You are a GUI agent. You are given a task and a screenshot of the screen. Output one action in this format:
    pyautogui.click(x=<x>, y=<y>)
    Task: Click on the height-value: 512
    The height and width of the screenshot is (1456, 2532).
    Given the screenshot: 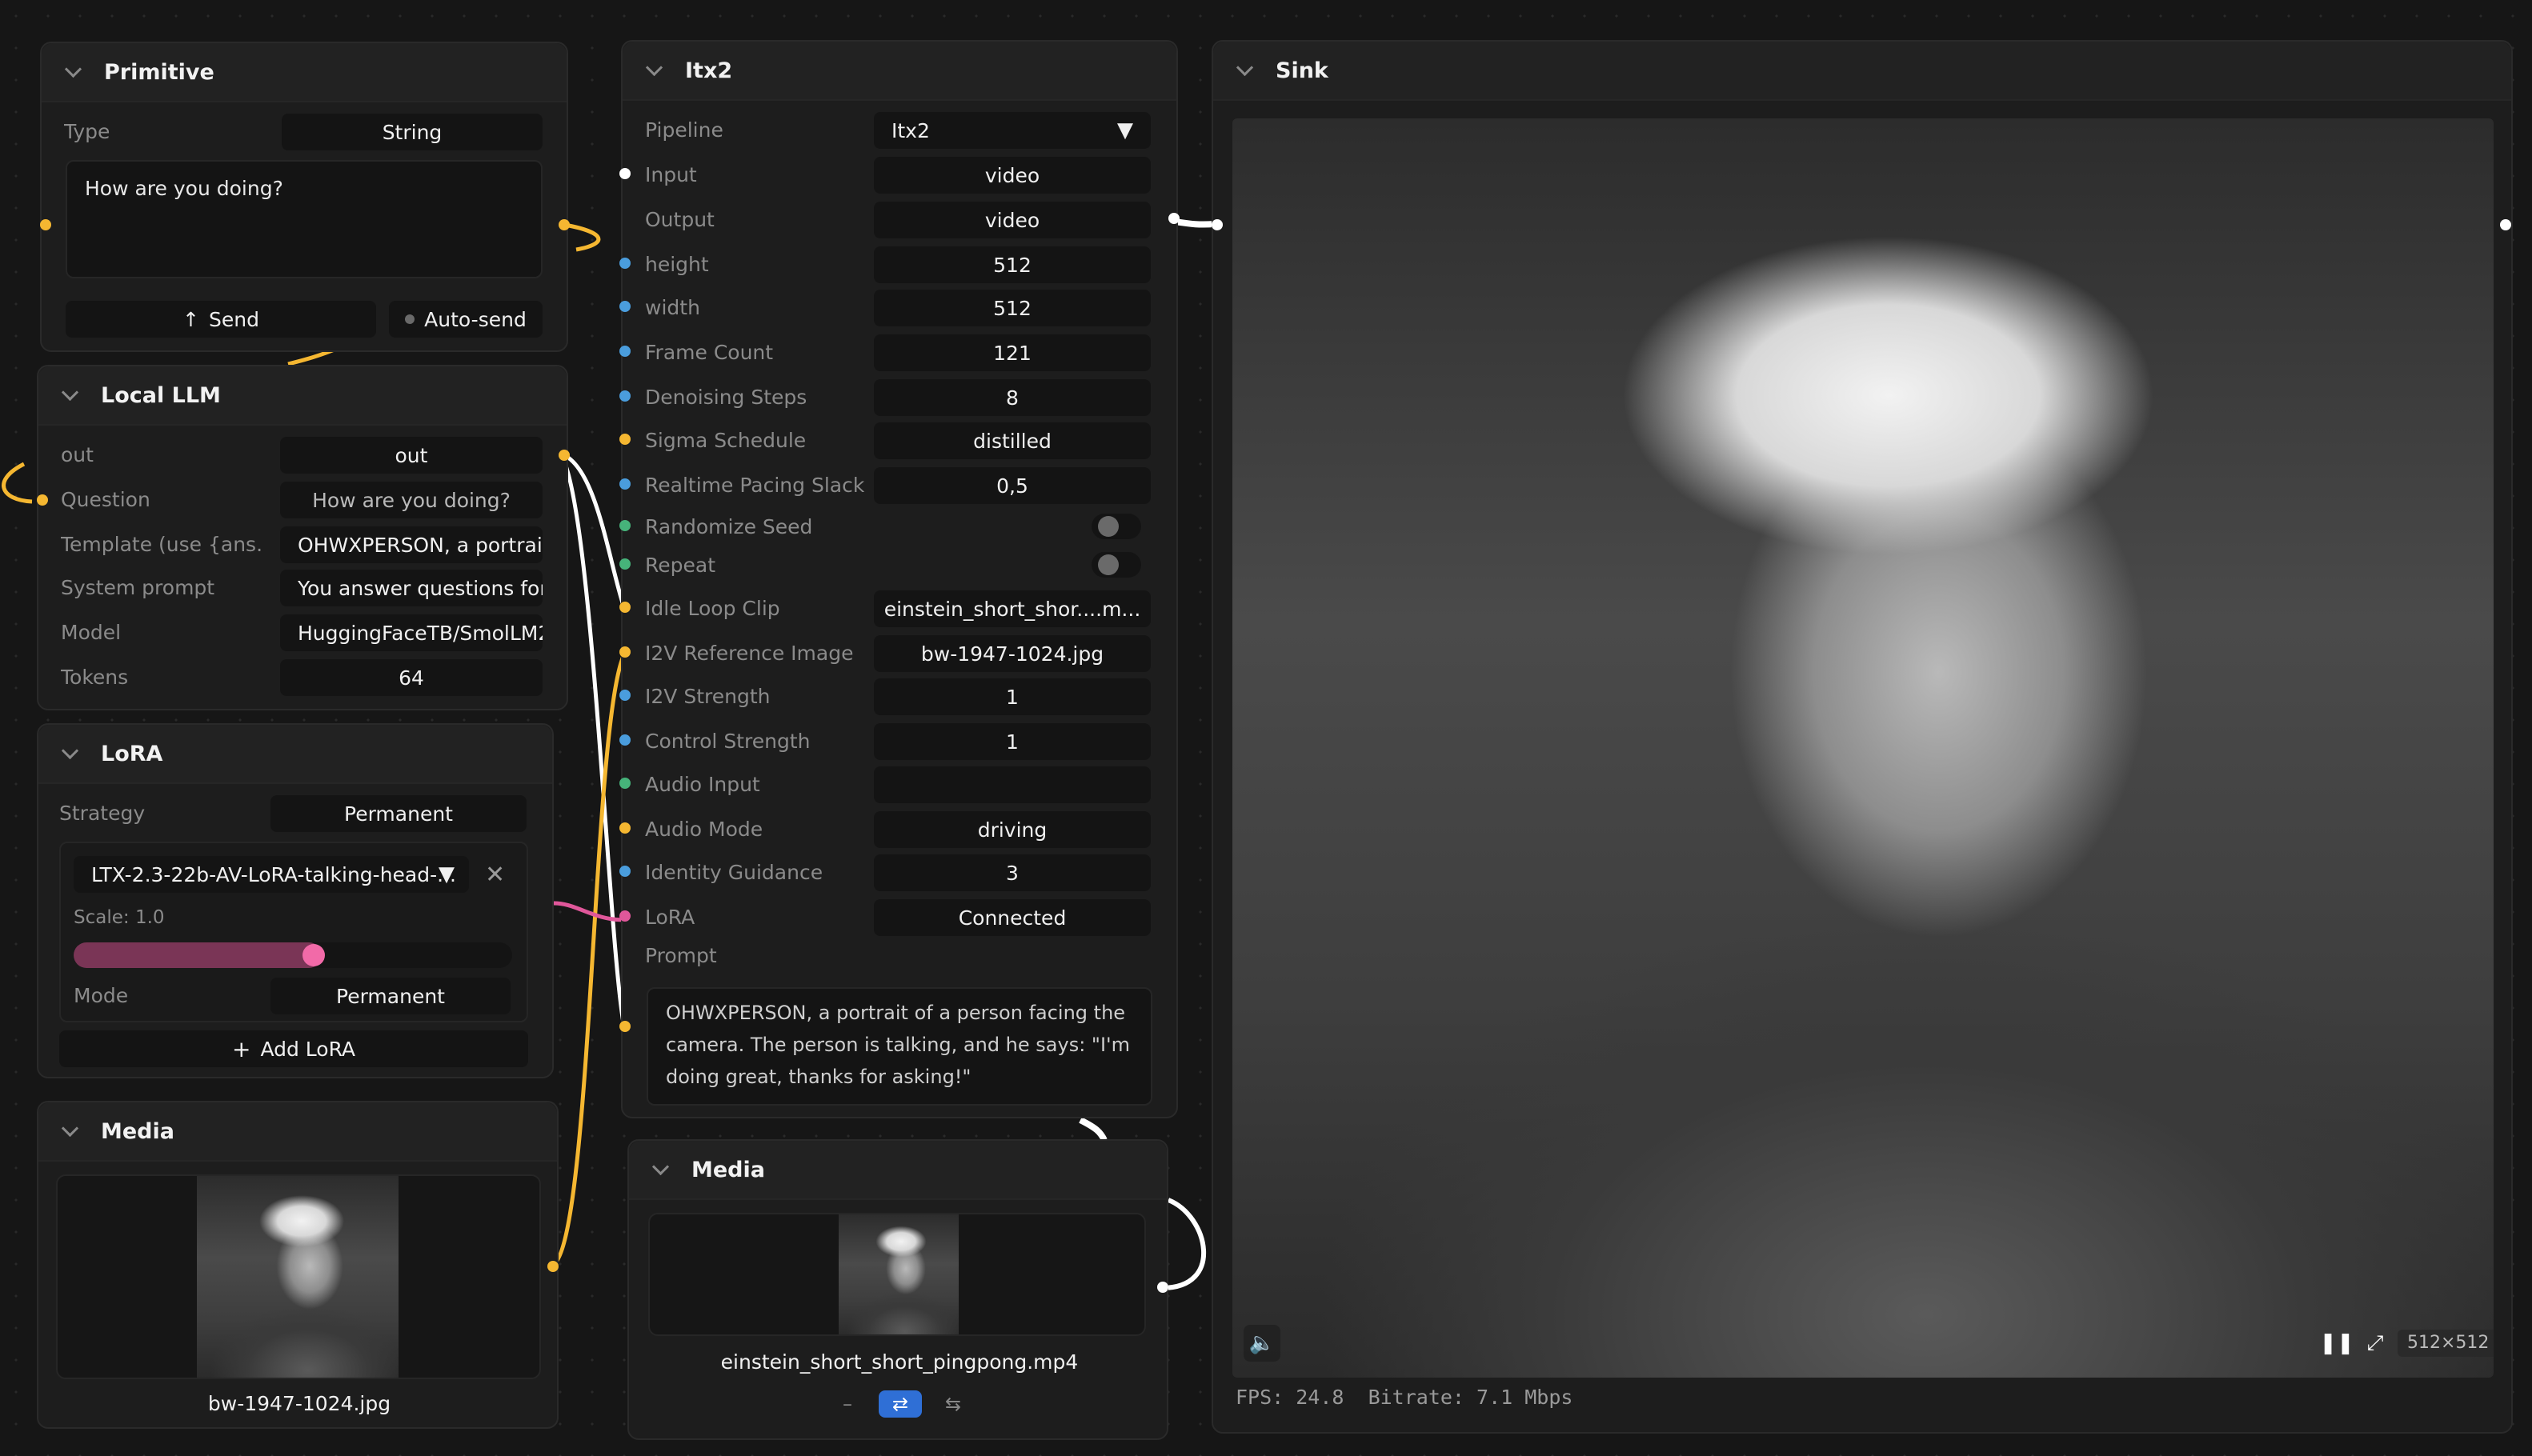 What is the action you would take?
    pyautogui.click(x=1013, y=264)
    